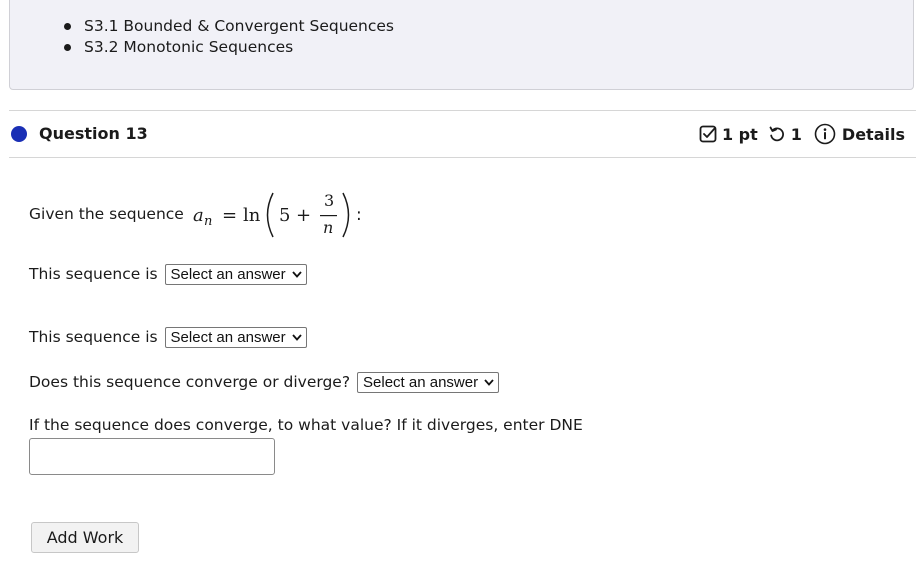 This screenshot has width=923, height=583. Describe the element at coordinates (462, 157) in the screenshot. I see `divider` at that location.